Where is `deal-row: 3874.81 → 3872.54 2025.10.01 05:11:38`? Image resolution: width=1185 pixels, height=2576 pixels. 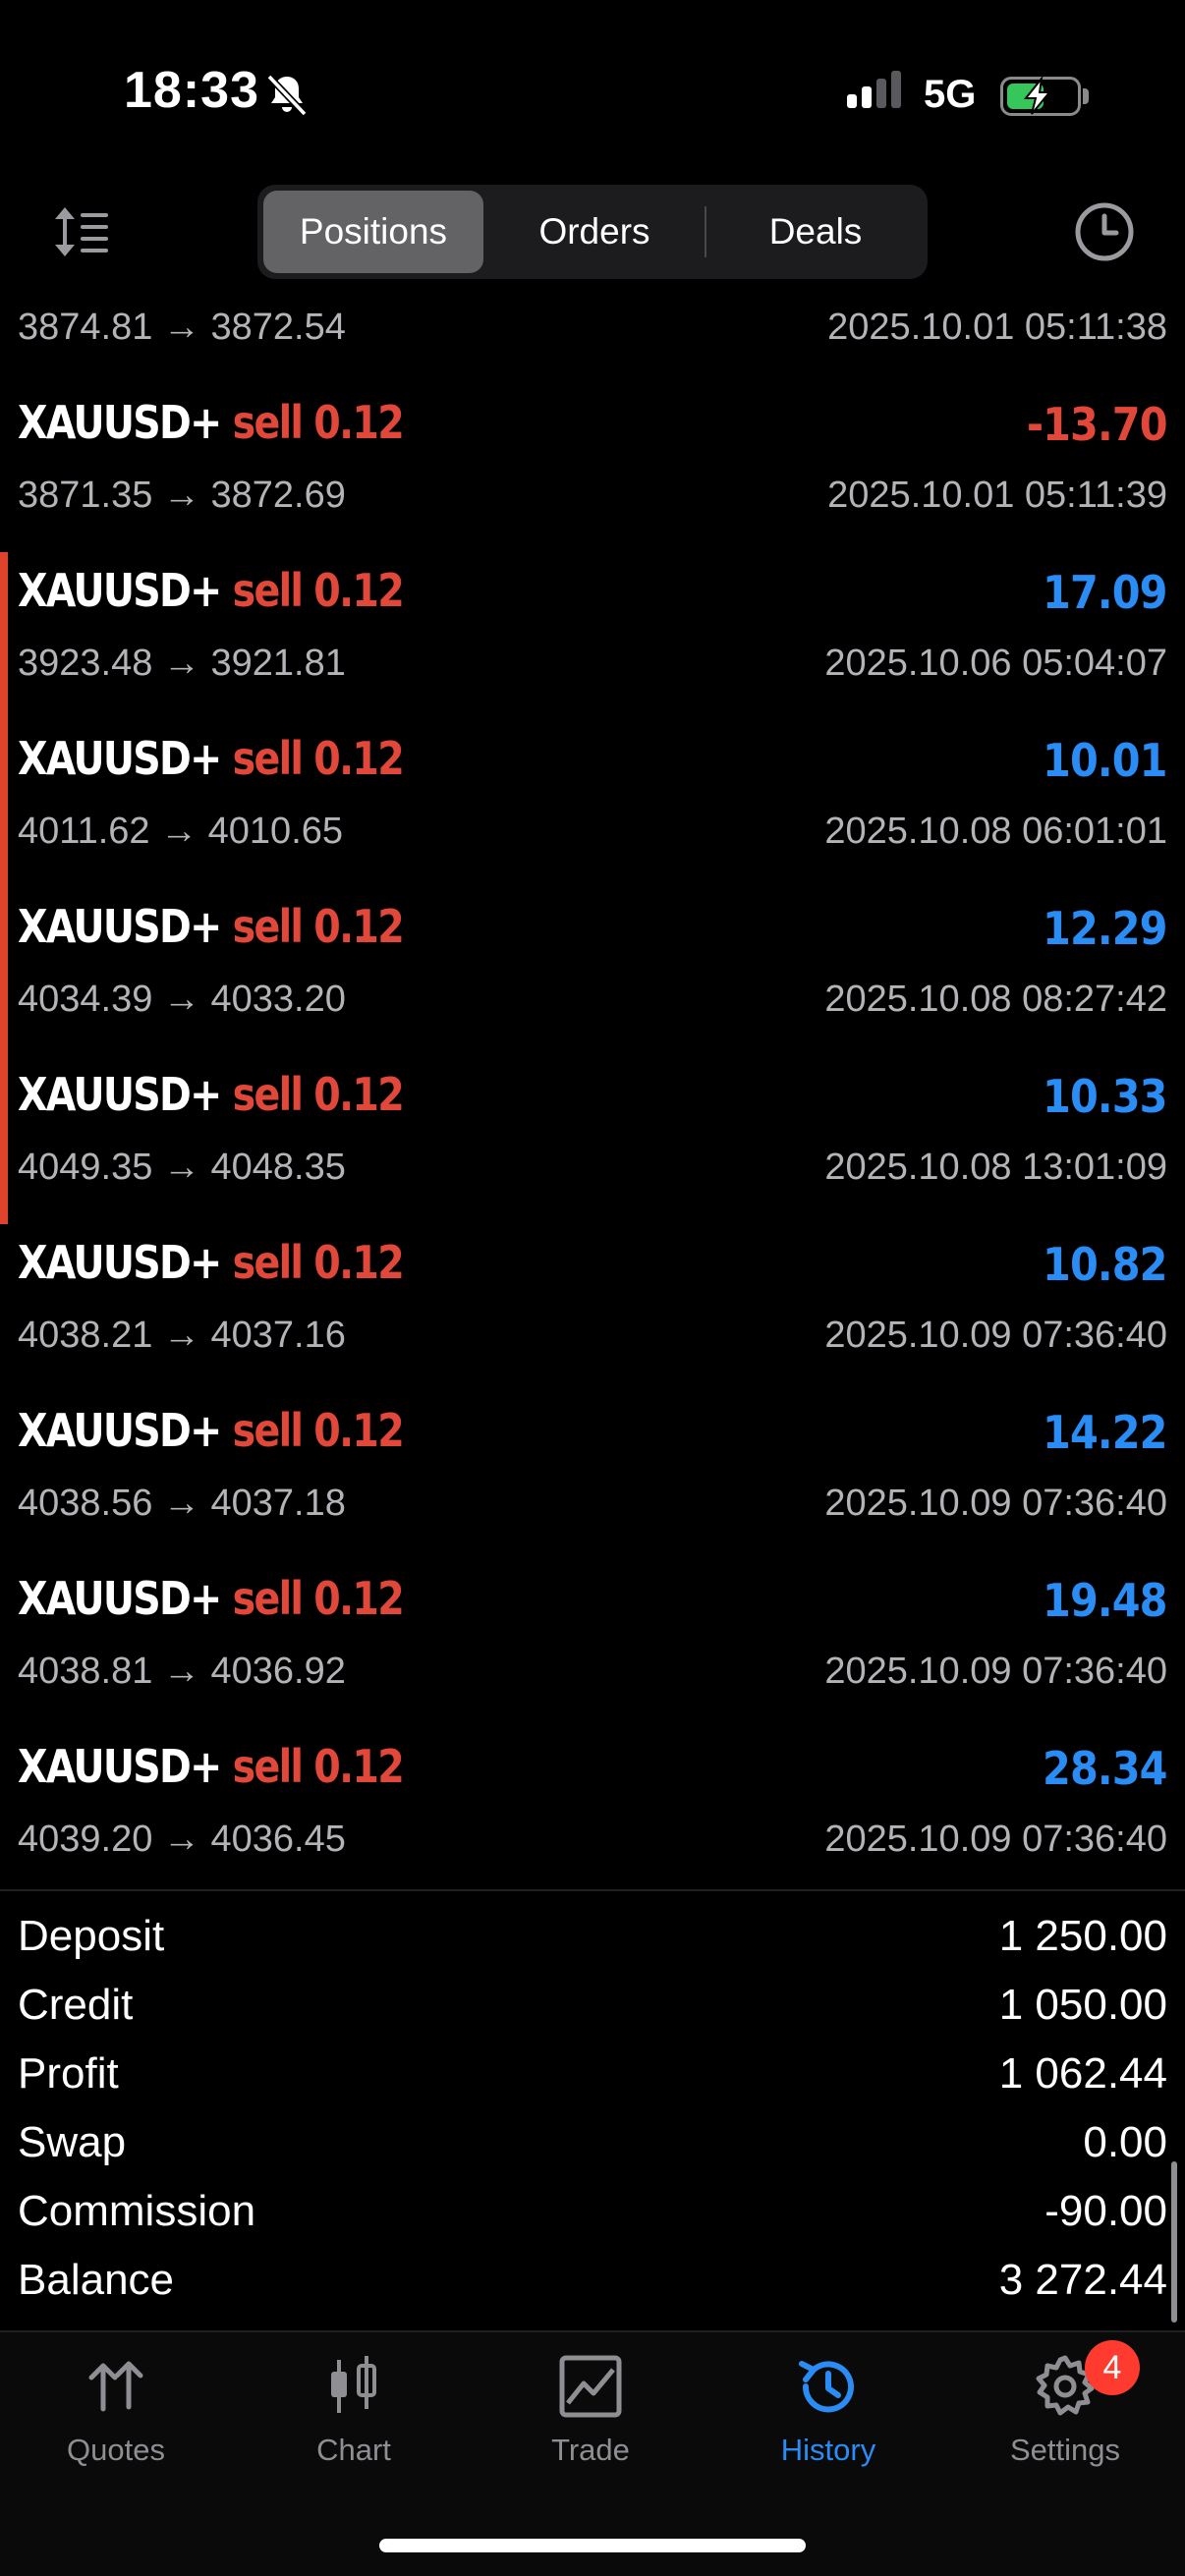 deal-row: 3874.81 → 3872.54 2025.10.01 05:11:38 is located at coordinates (592, 334).